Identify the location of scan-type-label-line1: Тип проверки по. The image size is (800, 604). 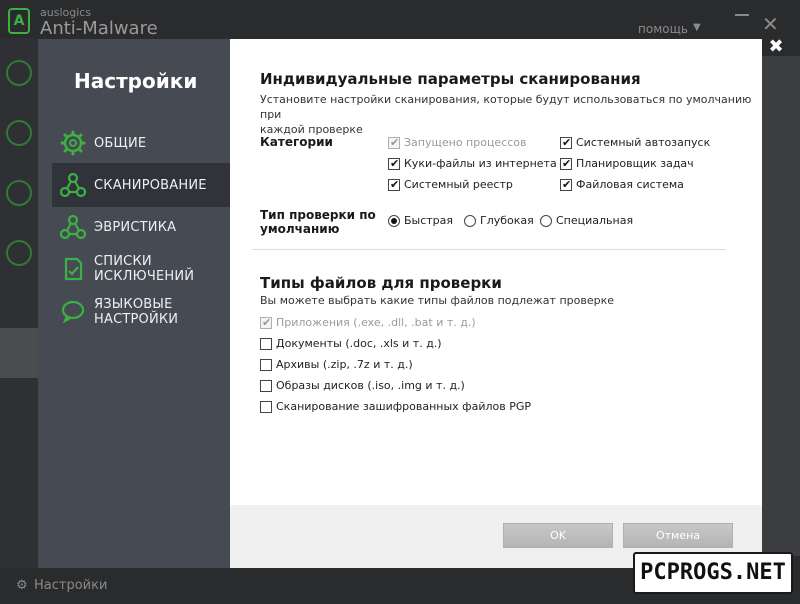
(318, 215).